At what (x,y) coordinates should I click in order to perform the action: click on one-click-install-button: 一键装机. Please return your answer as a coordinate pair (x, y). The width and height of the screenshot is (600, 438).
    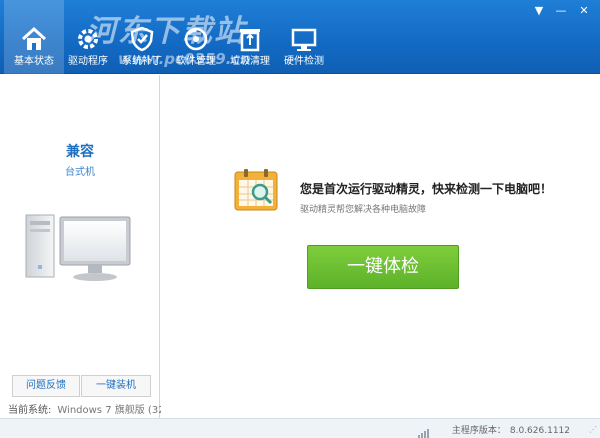
    Looking at the image, I should click on (116, 386).